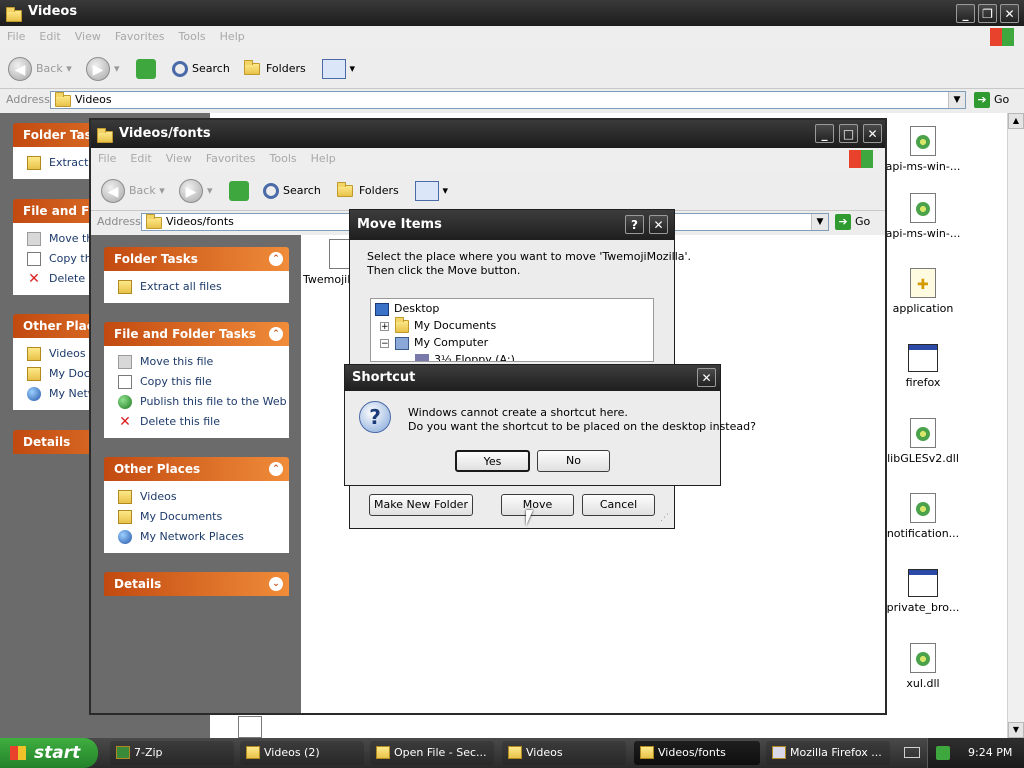 This screenshot has height=768, width=1024. Describe the element at coordinates (564, 753) in the screenshot. I see `taskbar-button-videos: Videos` at that location.